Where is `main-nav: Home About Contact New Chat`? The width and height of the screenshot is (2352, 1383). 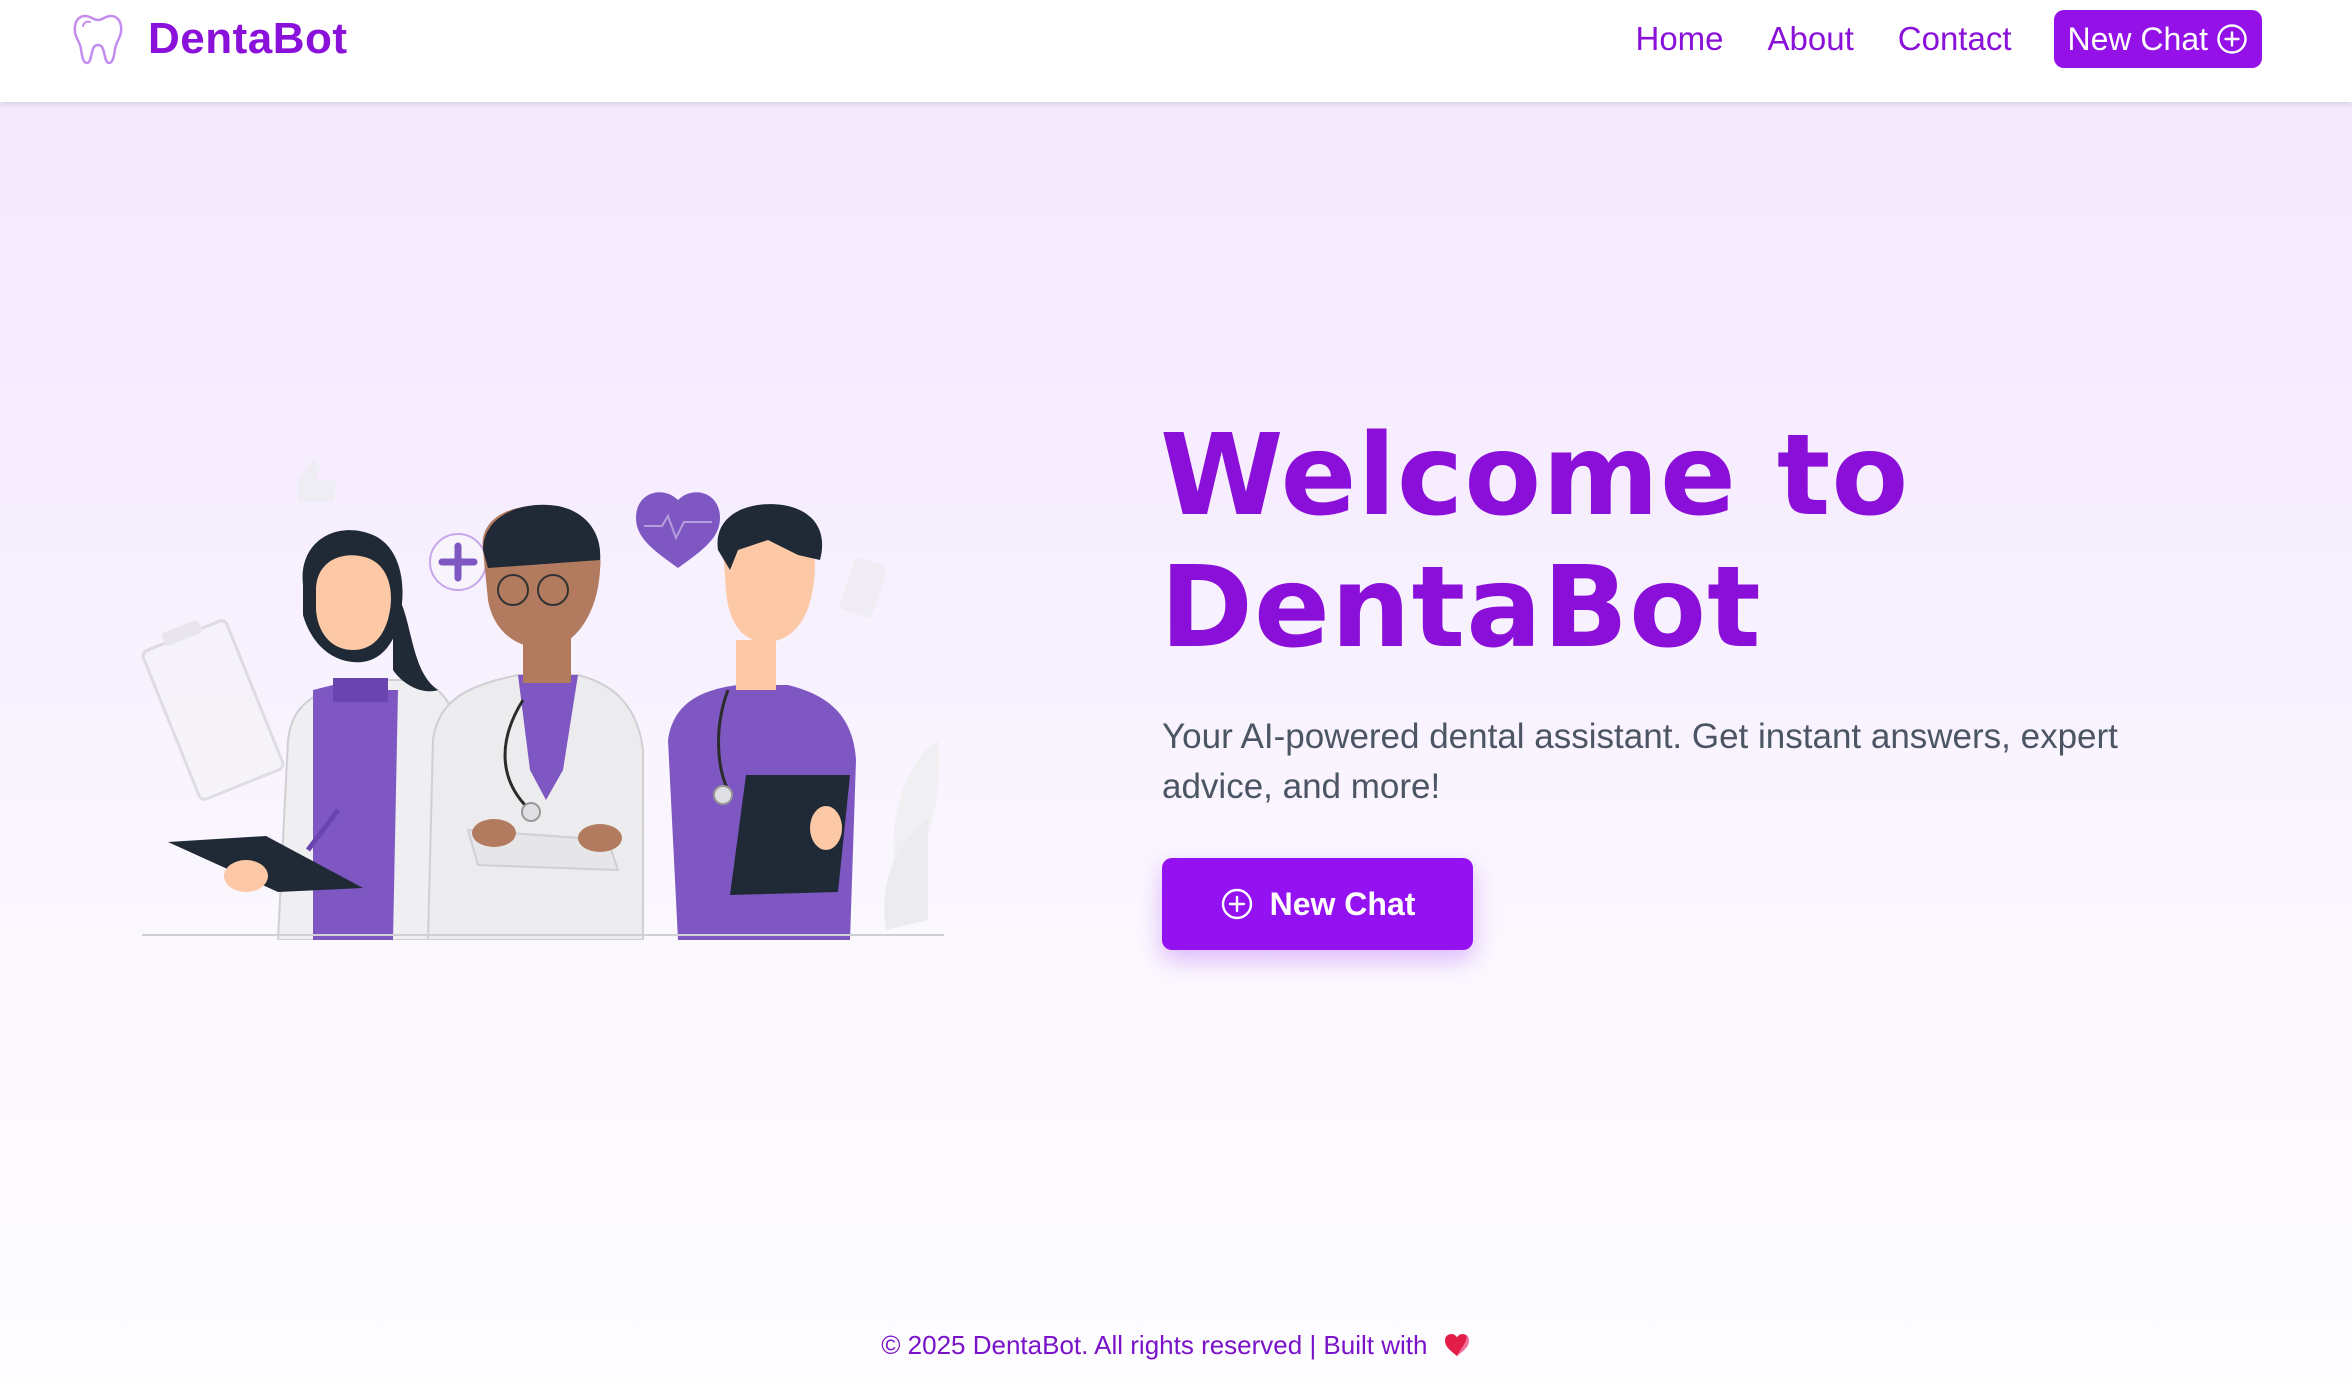 main-nav: Home About Contact New Chat is located at coordinates (1948, 39).